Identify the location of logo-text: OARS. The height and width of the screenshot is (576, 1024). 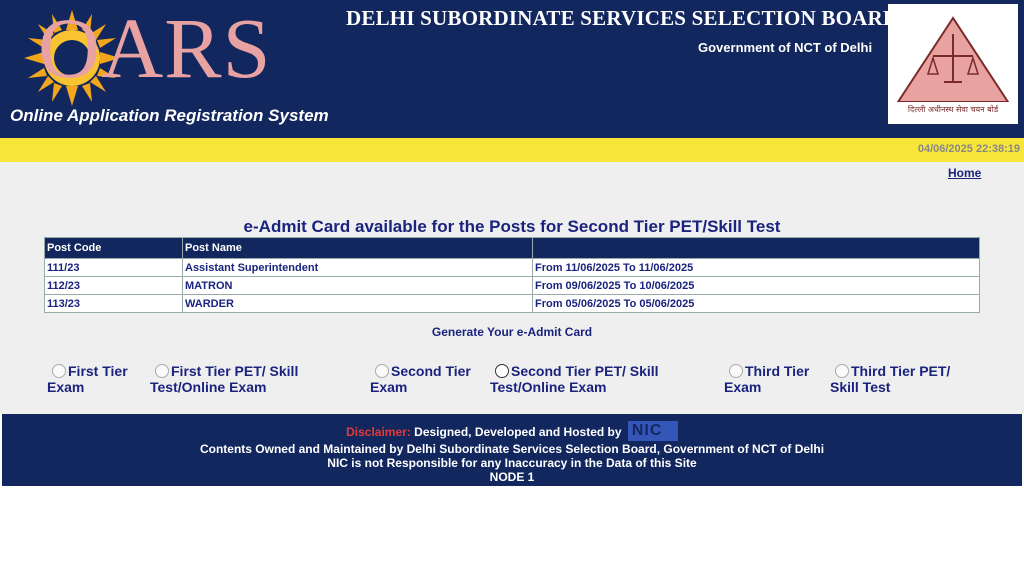
(155, 48).